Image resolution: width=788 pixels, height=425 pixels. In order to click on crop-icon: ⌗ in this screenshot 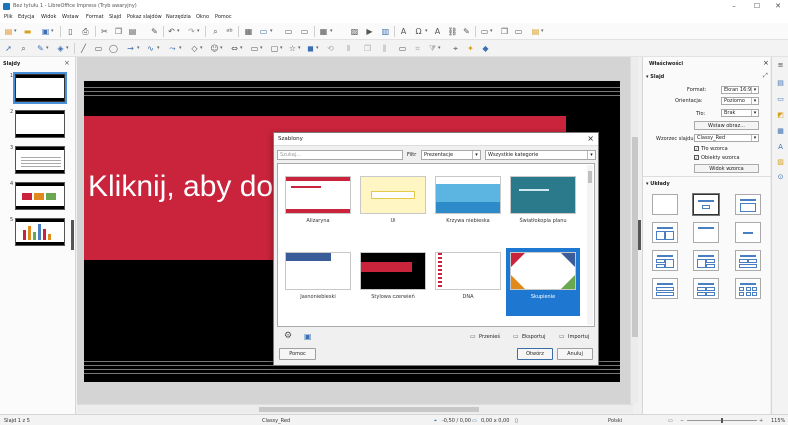, I will do `click(417, 48)`.